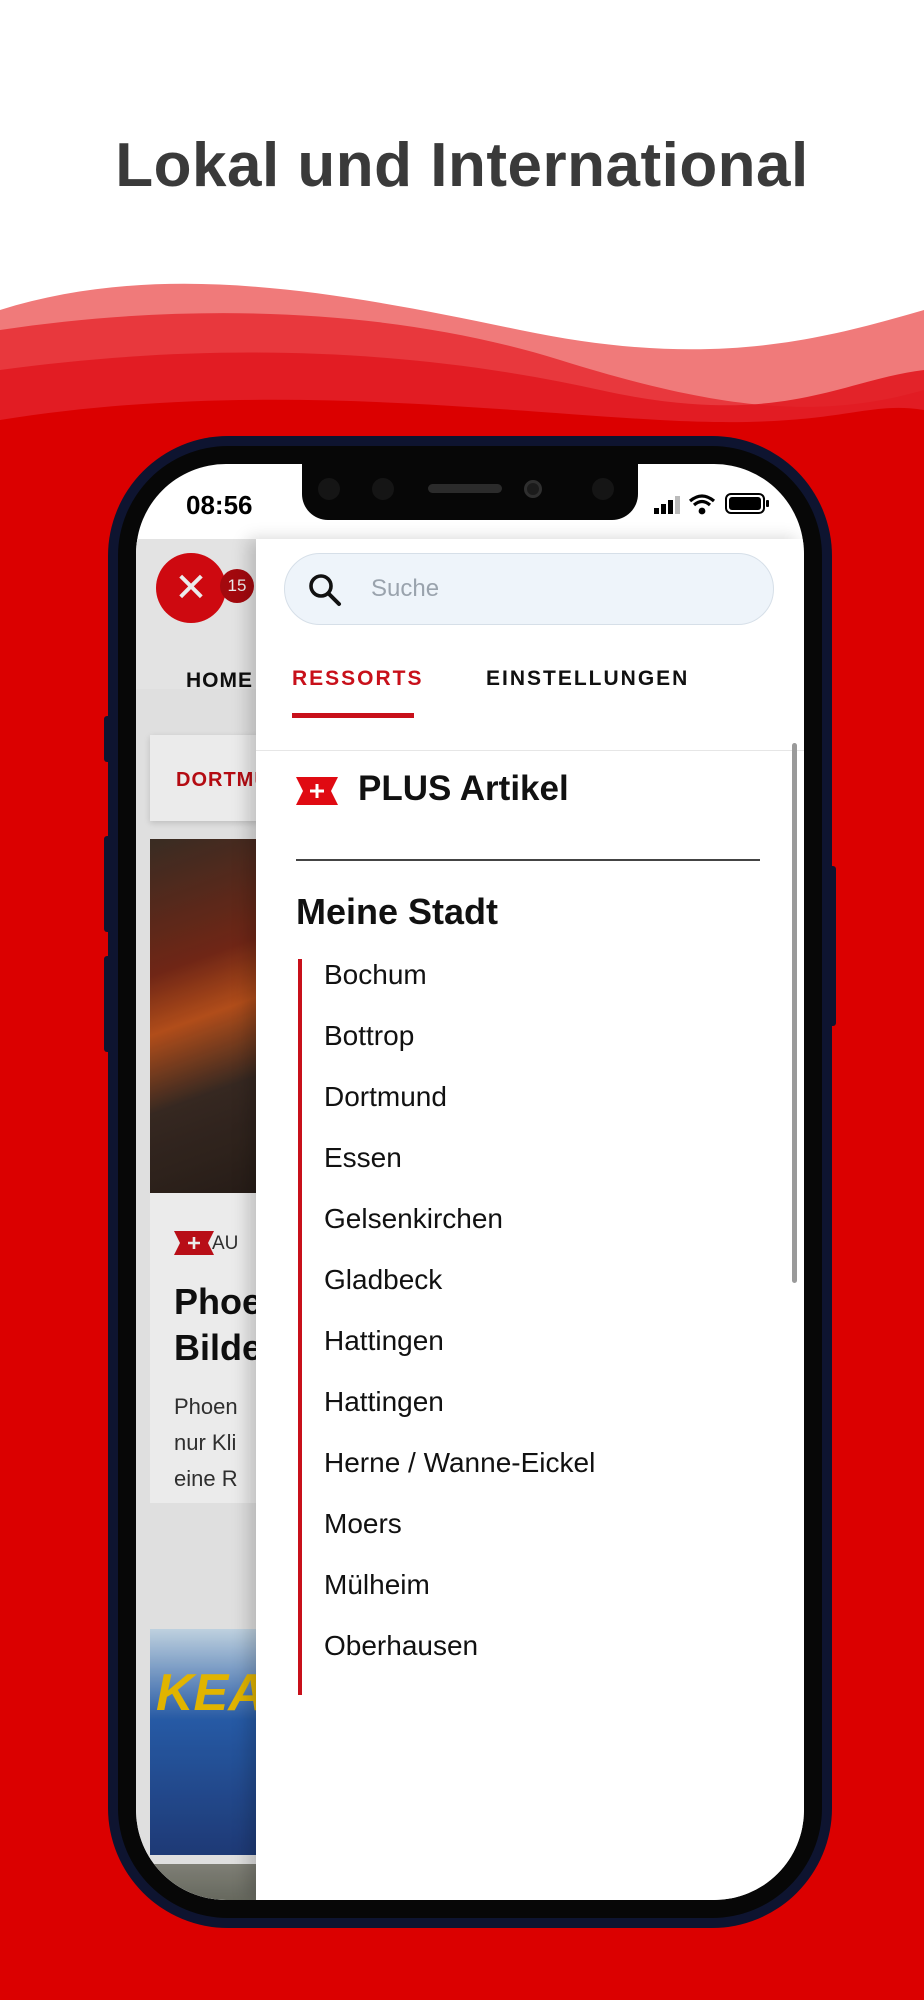 This screenshot has height=2000, width=924. I want to click on city-item-herne: Herne / Wanne-Eickel, so click(459, 1463).